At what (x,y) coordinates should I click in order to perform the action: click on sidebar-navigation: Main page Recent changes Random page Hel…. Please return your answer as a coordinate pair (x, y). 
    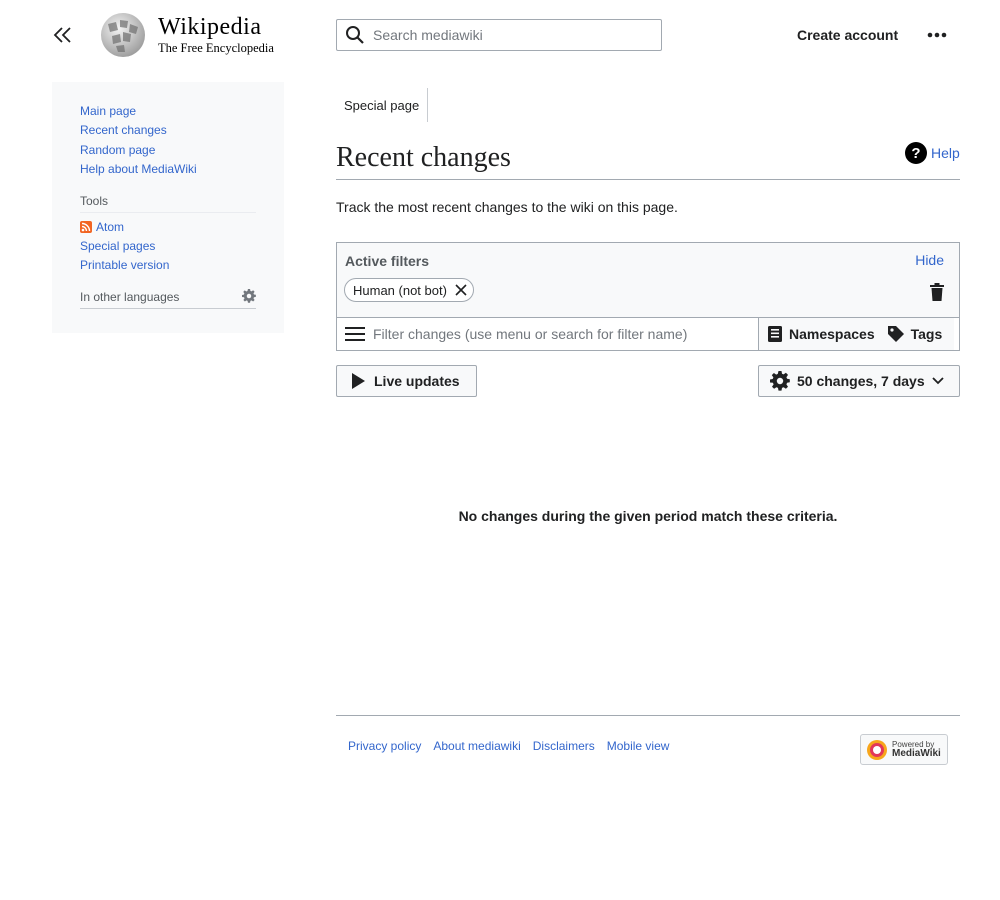
    Looking at the image, I should click on (168, 141).